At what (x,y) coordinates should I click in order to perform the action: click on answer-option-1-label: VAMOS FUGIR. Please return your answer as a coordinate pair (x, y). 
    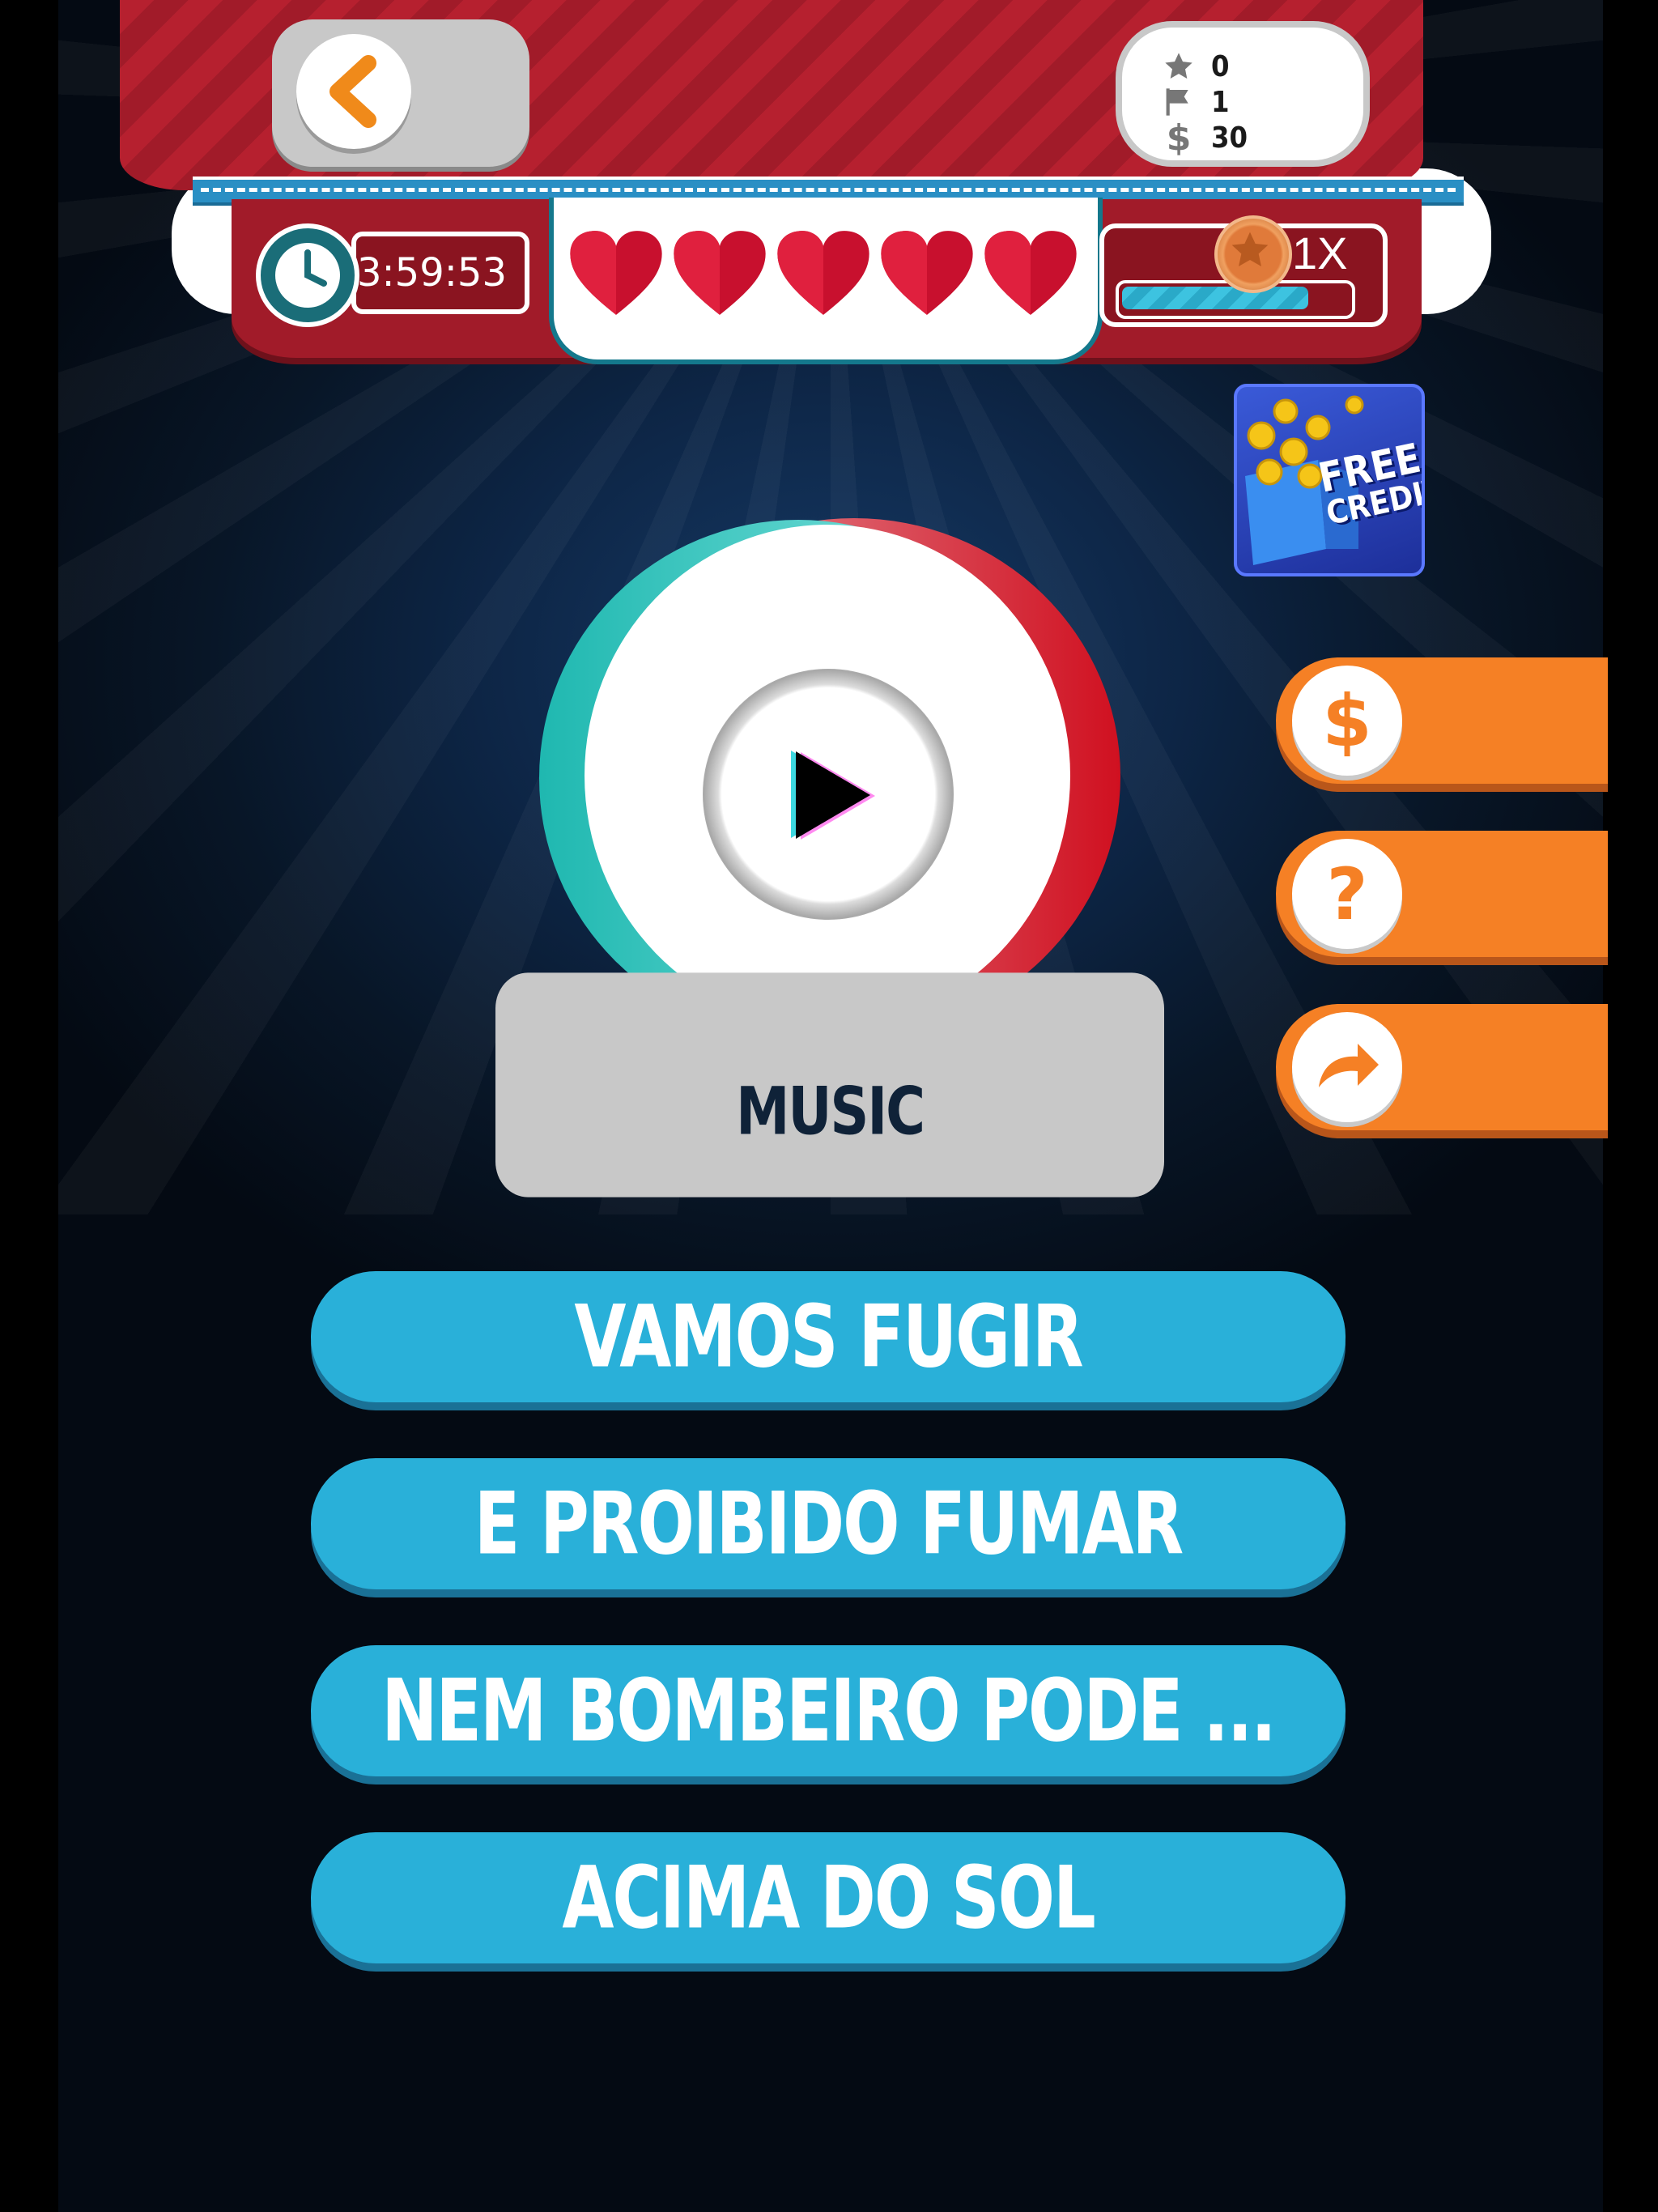
    Looking at the image, I should click on (828, 1337).